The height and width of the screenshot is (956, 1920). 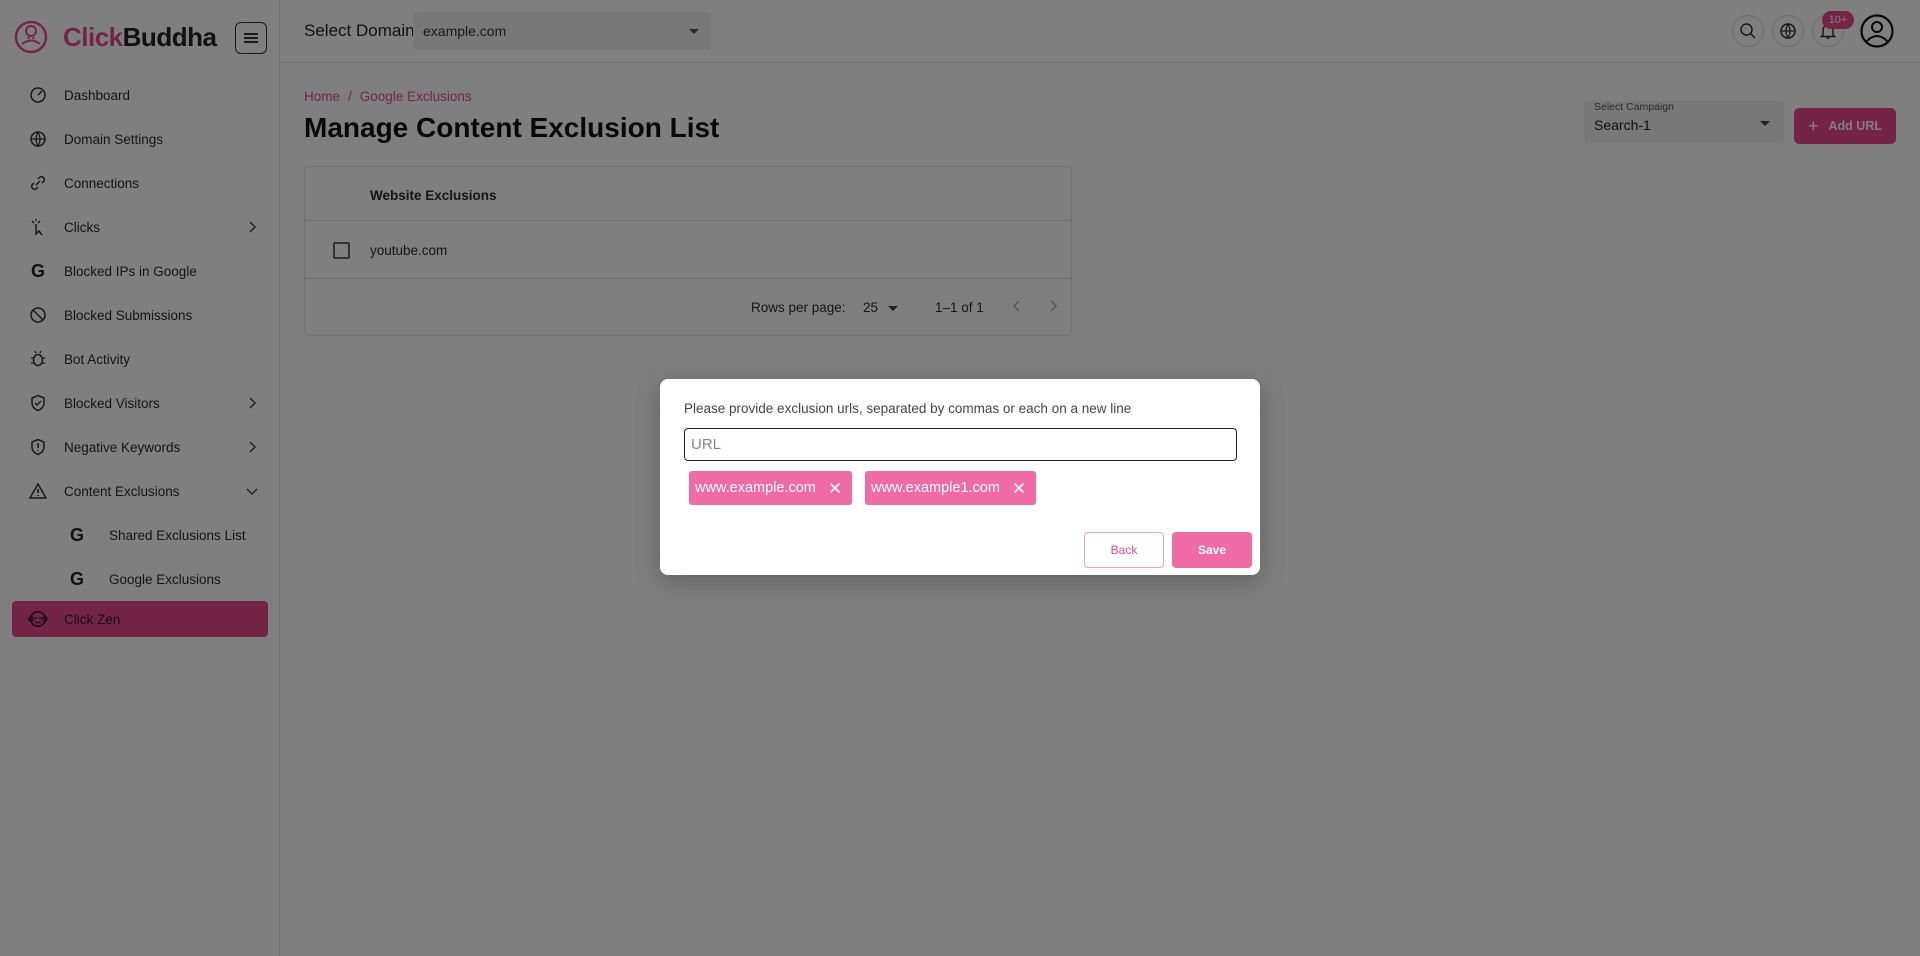 I want to click on url-input, so click(x=960, y=444).